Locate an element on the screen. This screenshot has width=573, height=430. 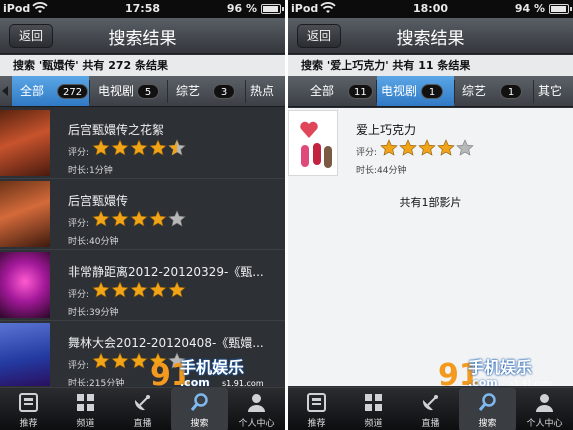
tab-label: 热点 is located at coordinates (262, 91).